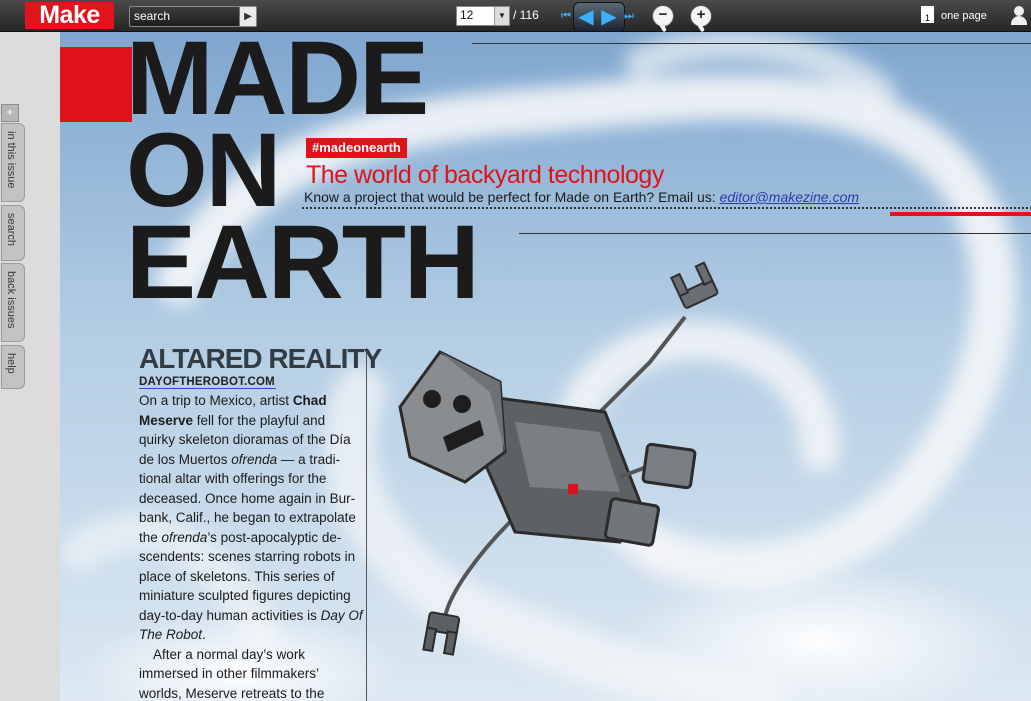  Describe the element at coordinates (303, 262) in the screenshot. I see `title-line-earth: EARTH` at that location.